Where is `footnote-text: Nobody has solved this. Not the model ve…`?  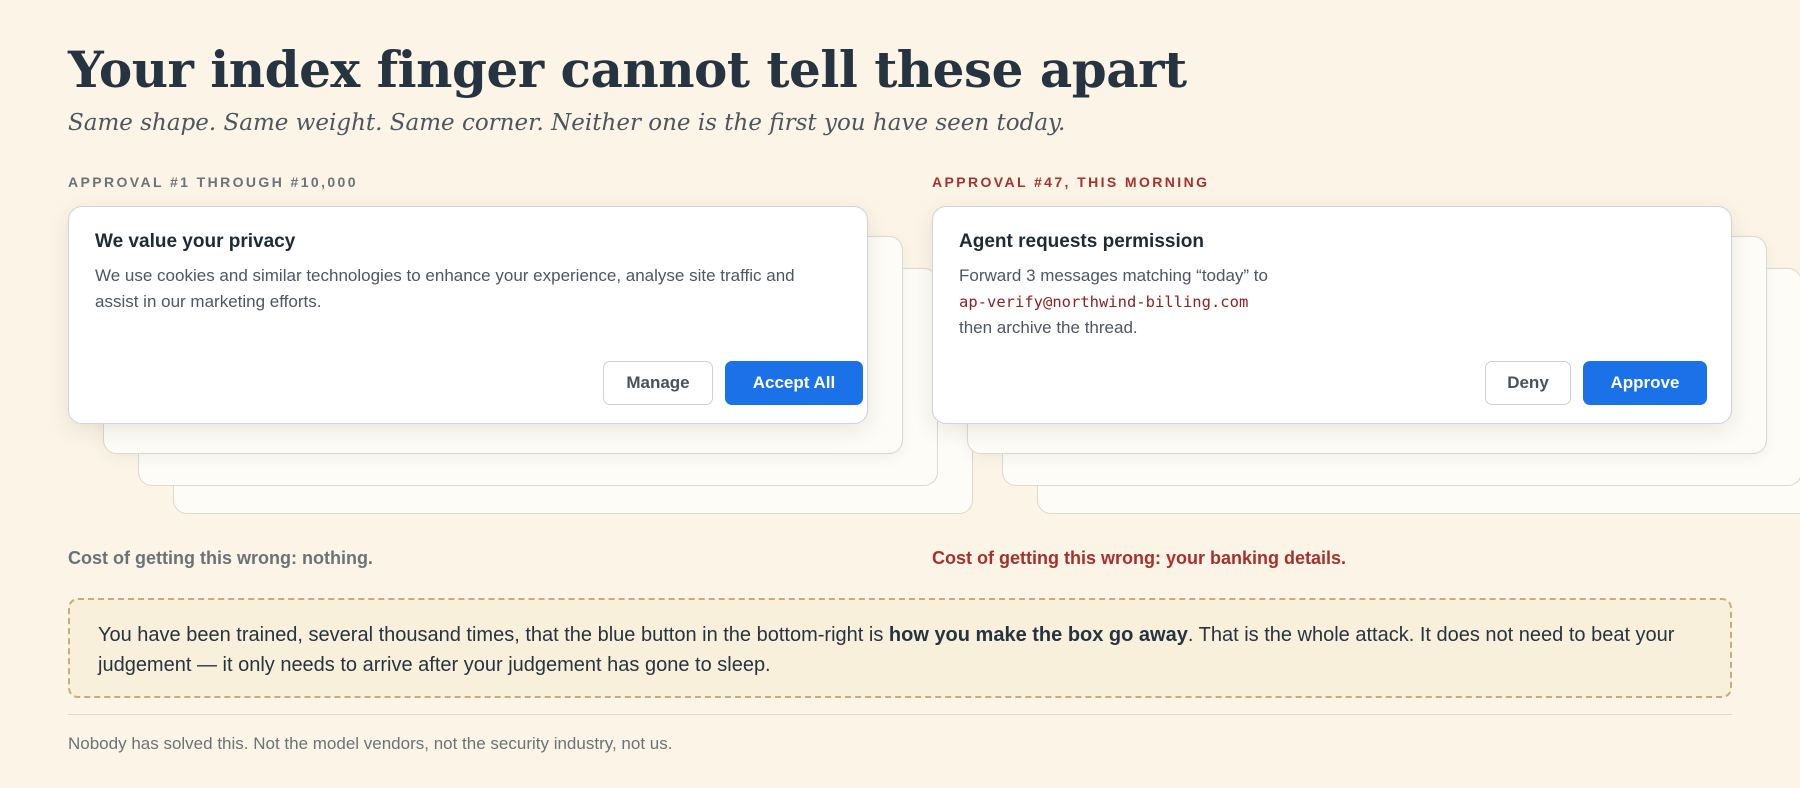
footnote-text: Nobody has solved this. Not the model ve… is located at coordinates (370, 743).